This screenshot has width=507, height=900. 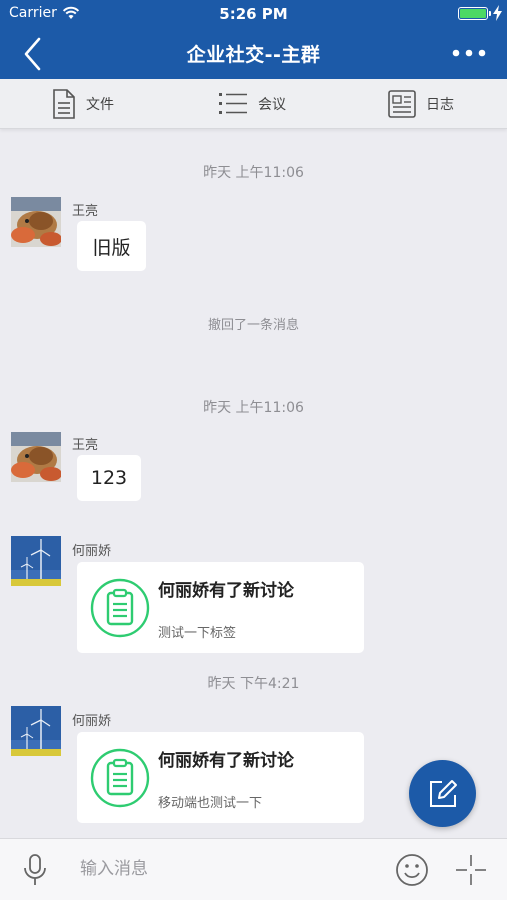 I want to click on page-title: 企业社交--主群, so click(x=253, y=55).